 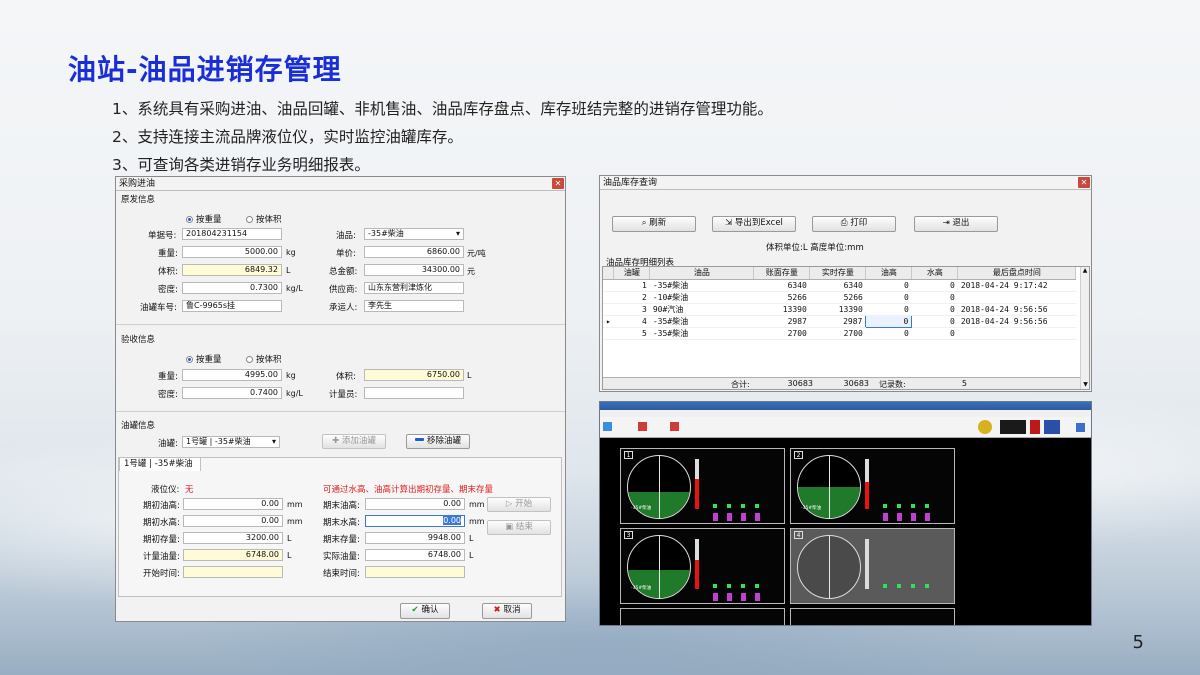 What do you see at coordinates (231, 442) in the screenshot?
I see `tank-select: 1号罐 | -35#柴油 ▾` at bounding box center [231, 442].